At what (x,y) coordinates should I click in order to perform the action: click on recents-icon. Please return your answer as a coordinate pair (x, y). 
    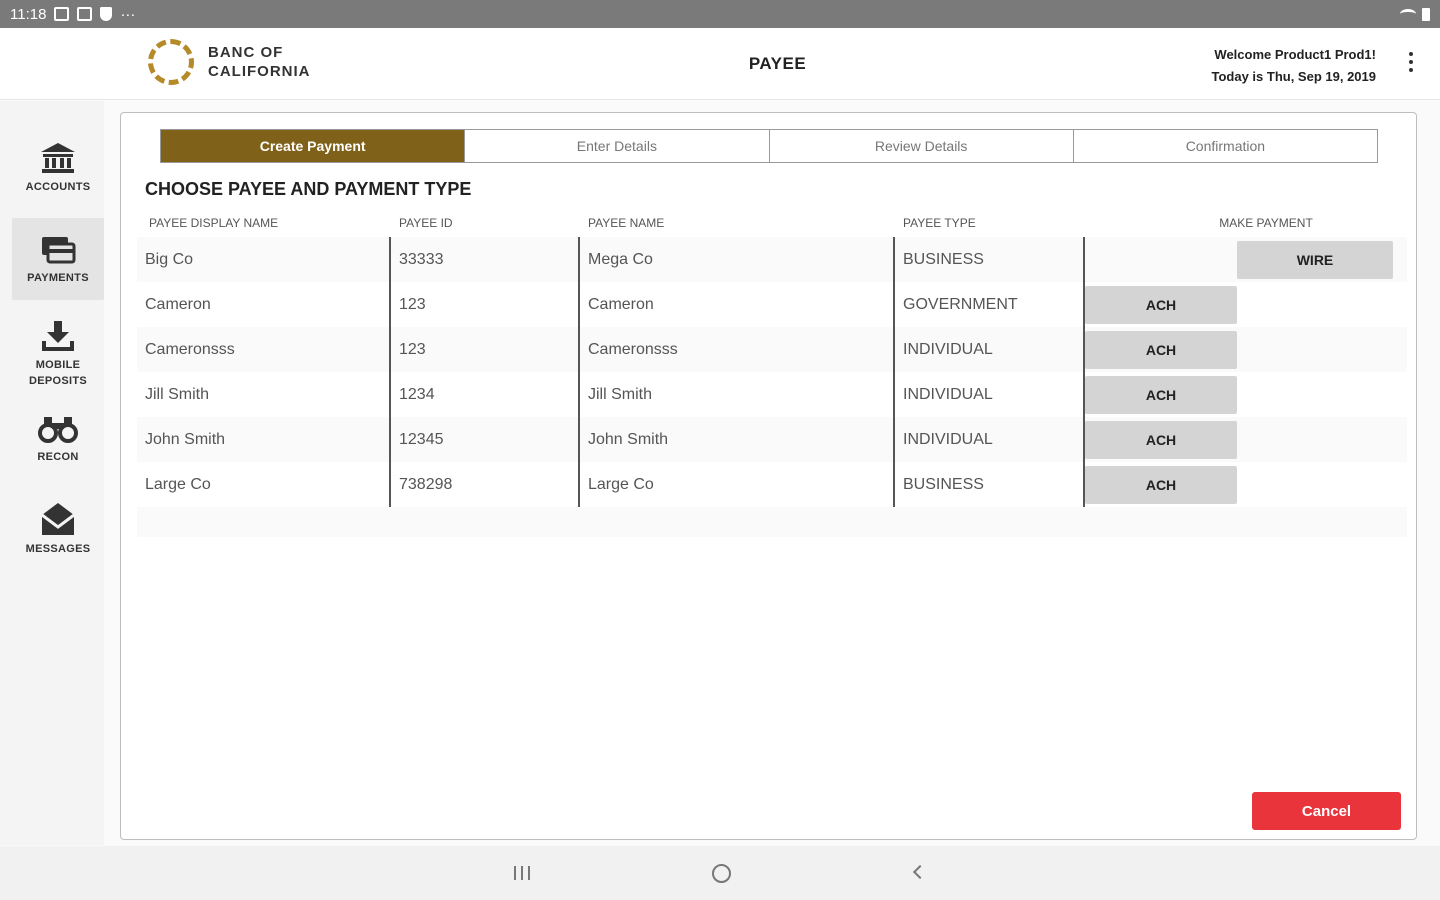
    Looking at the image, I should click on (522, 873).